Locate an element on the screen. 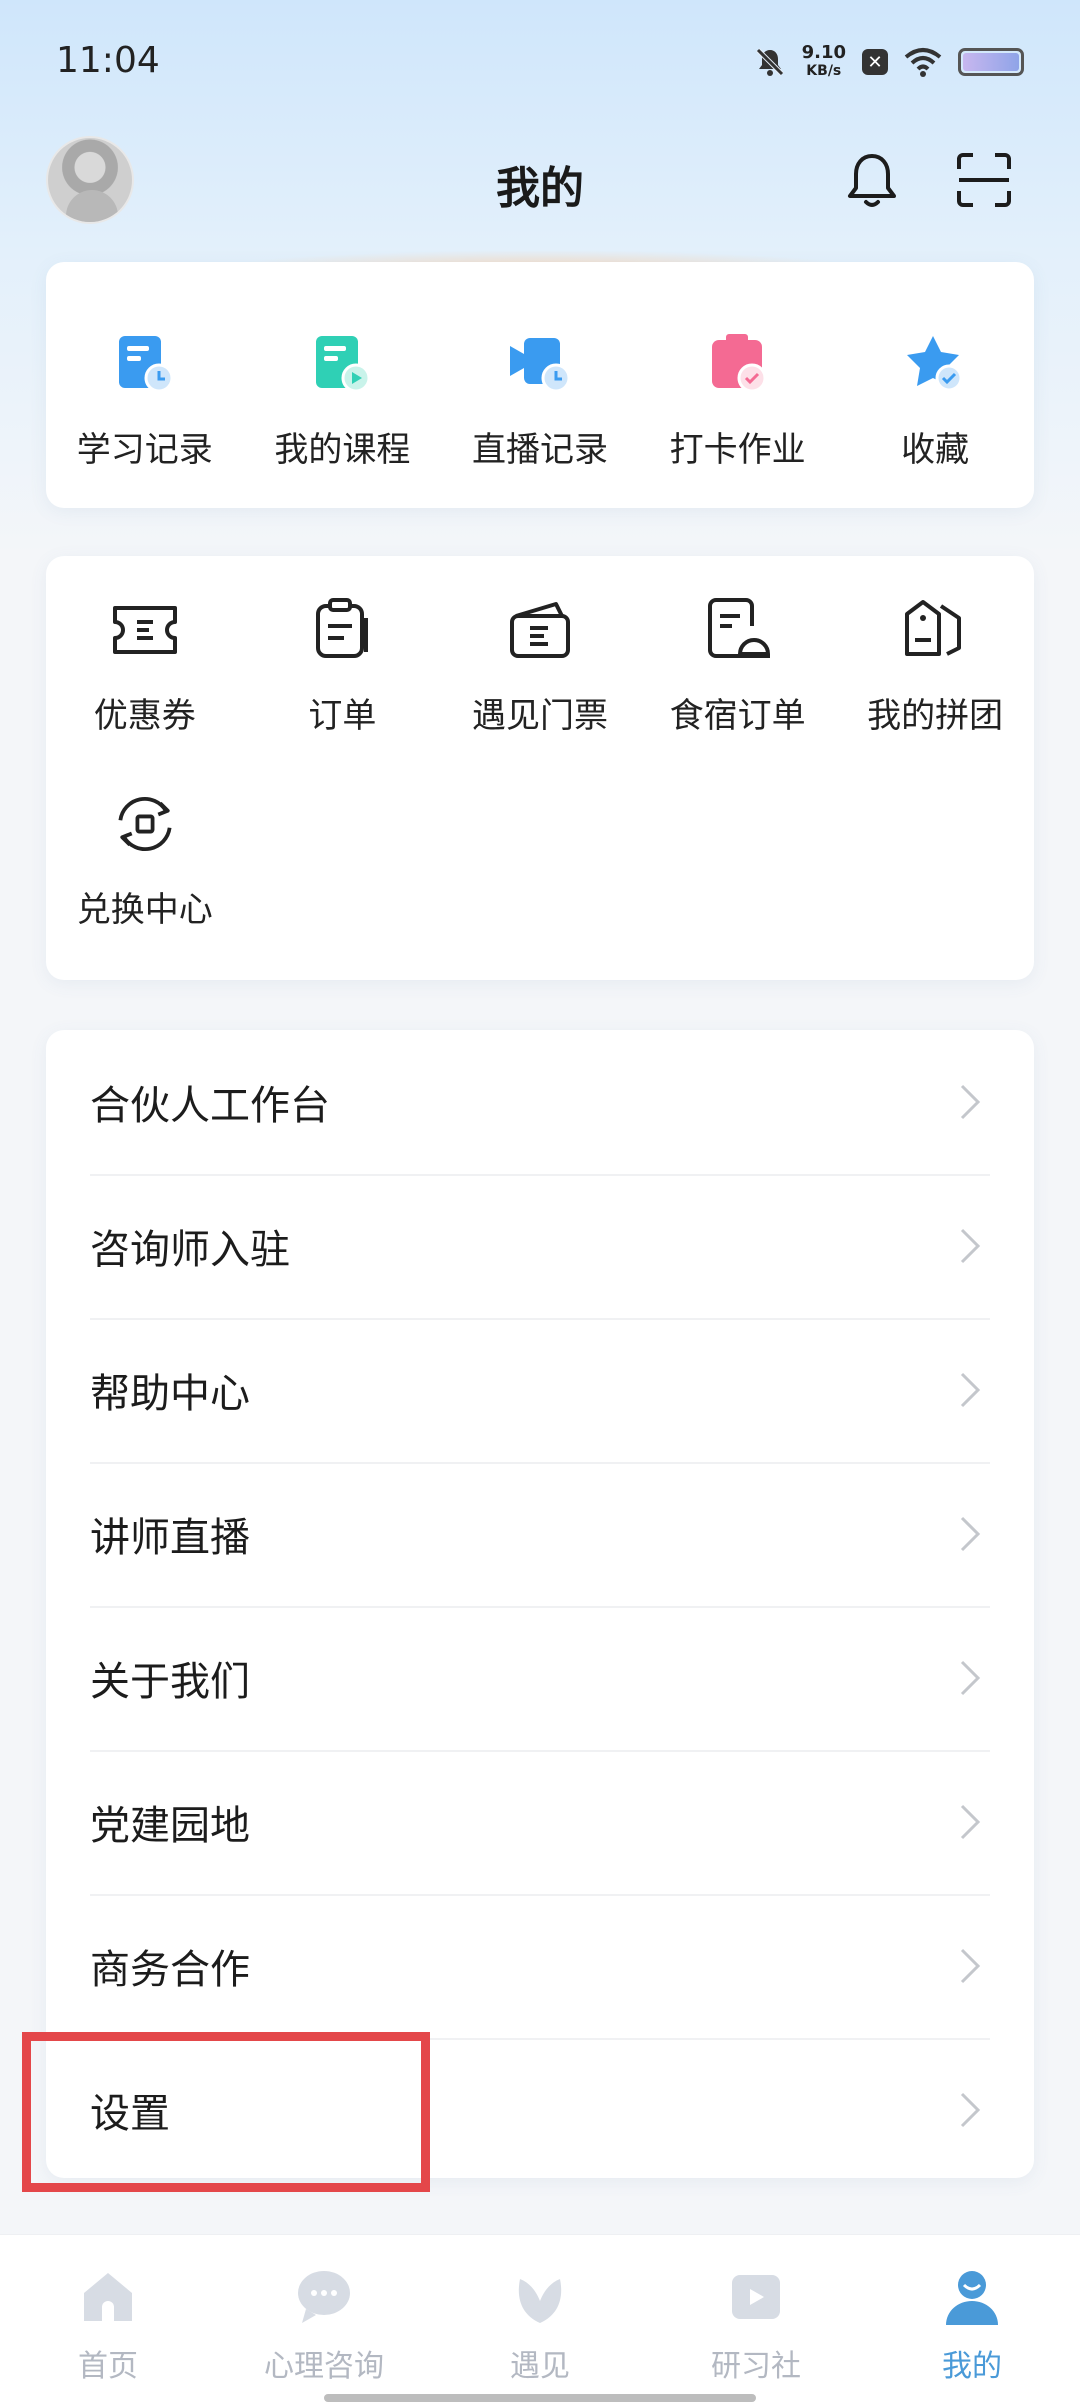 The image size is (1080, 2408). shortcut-coupon: 优惠券 is located at coordinates (145, 665).